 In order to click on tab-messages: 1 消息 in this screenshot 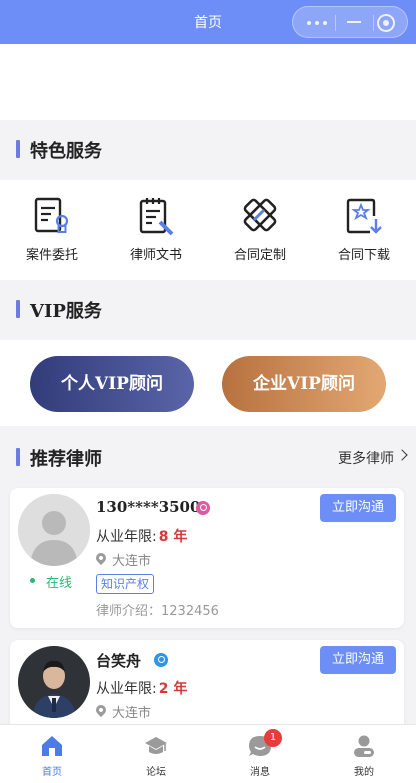, I will do `click(260, 754)`.